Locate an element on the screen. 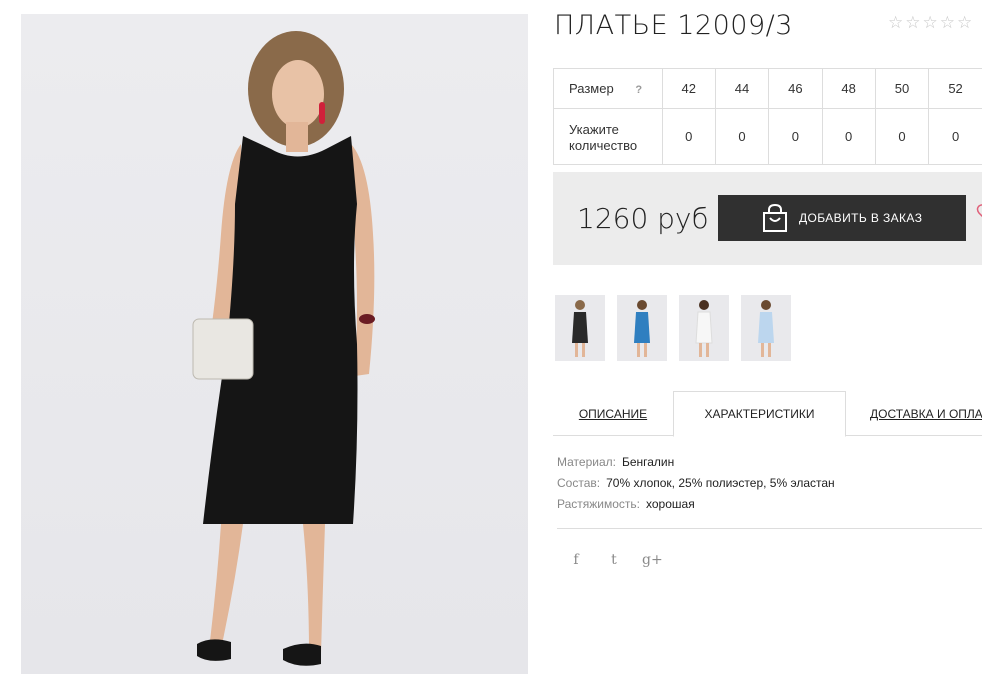 Image resolution: width=982 pixels, height=674 pixels. social-share: f t g+ is located at coordinates (614, 560).